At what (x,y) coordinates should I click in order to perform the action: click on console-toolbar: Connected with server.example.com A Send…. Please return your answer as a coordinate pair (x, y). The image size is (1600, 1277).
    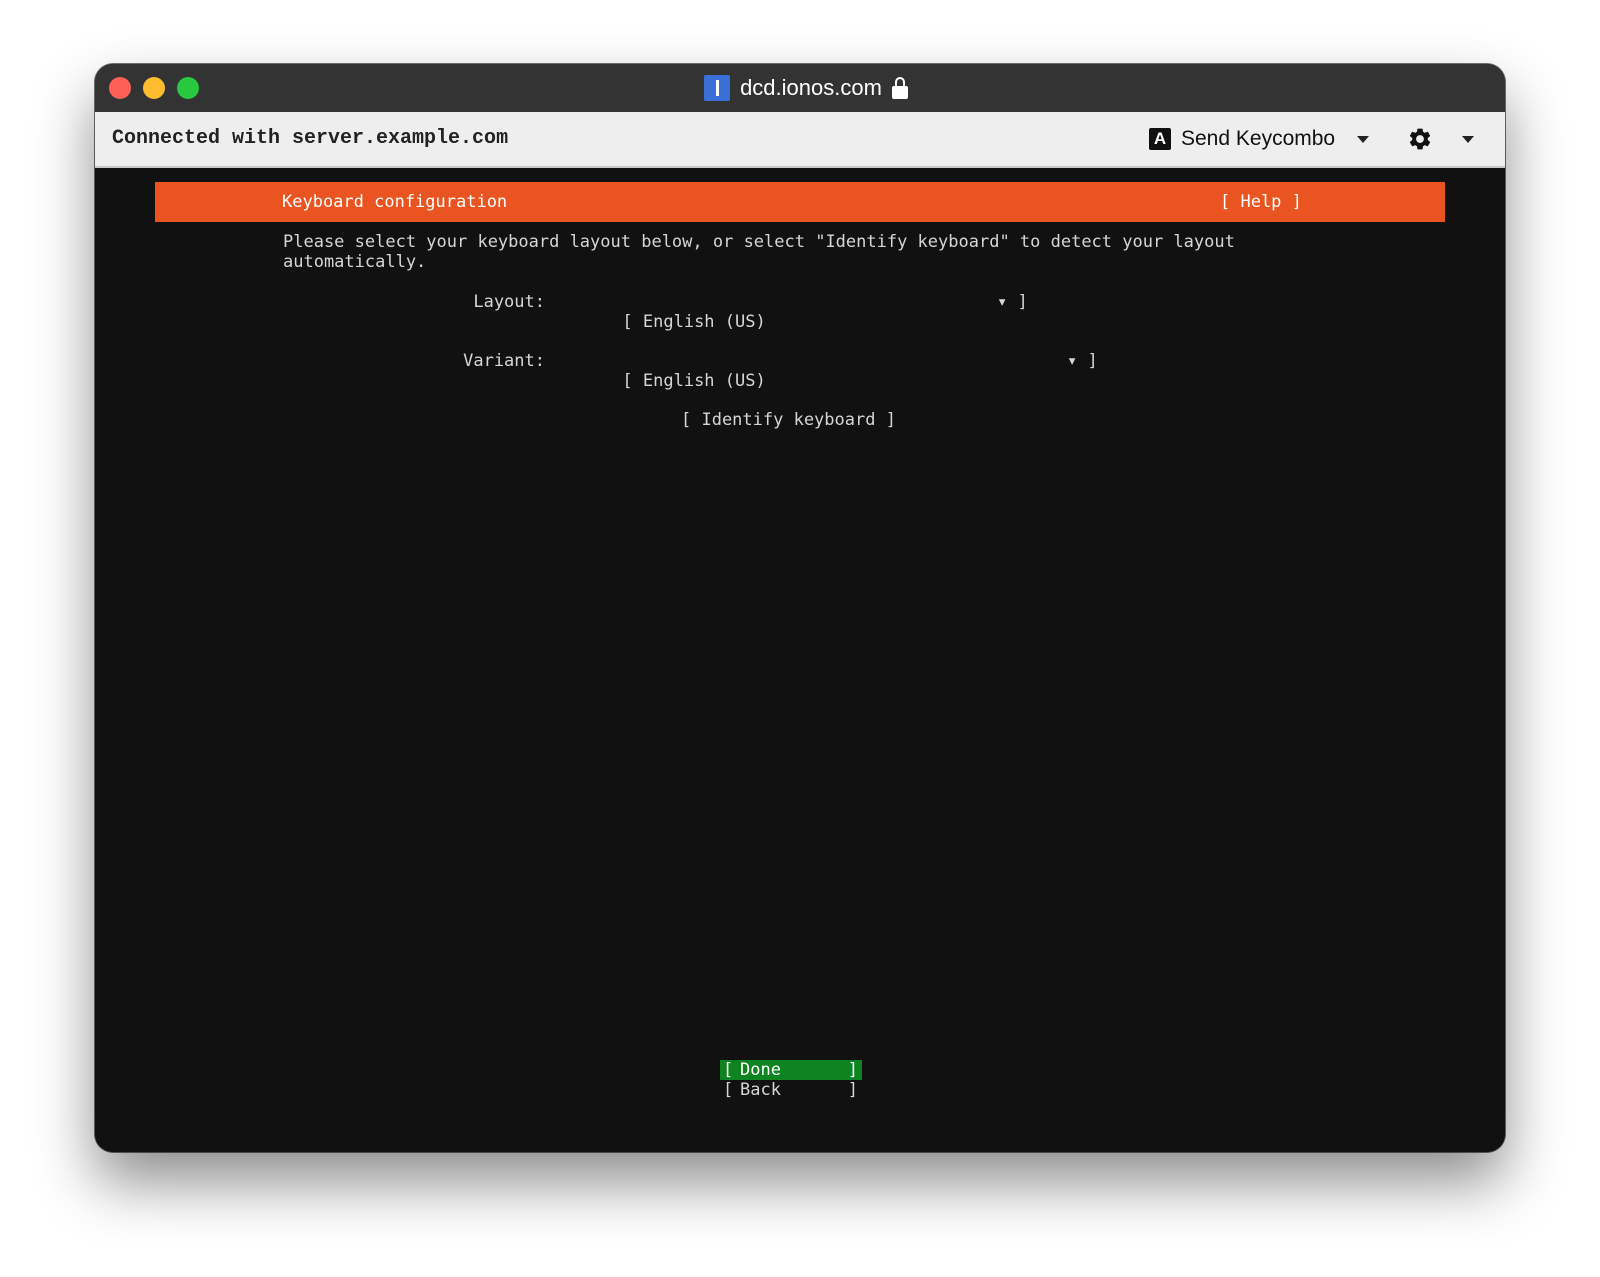
    Looking at the image, I should click on (800, 140).